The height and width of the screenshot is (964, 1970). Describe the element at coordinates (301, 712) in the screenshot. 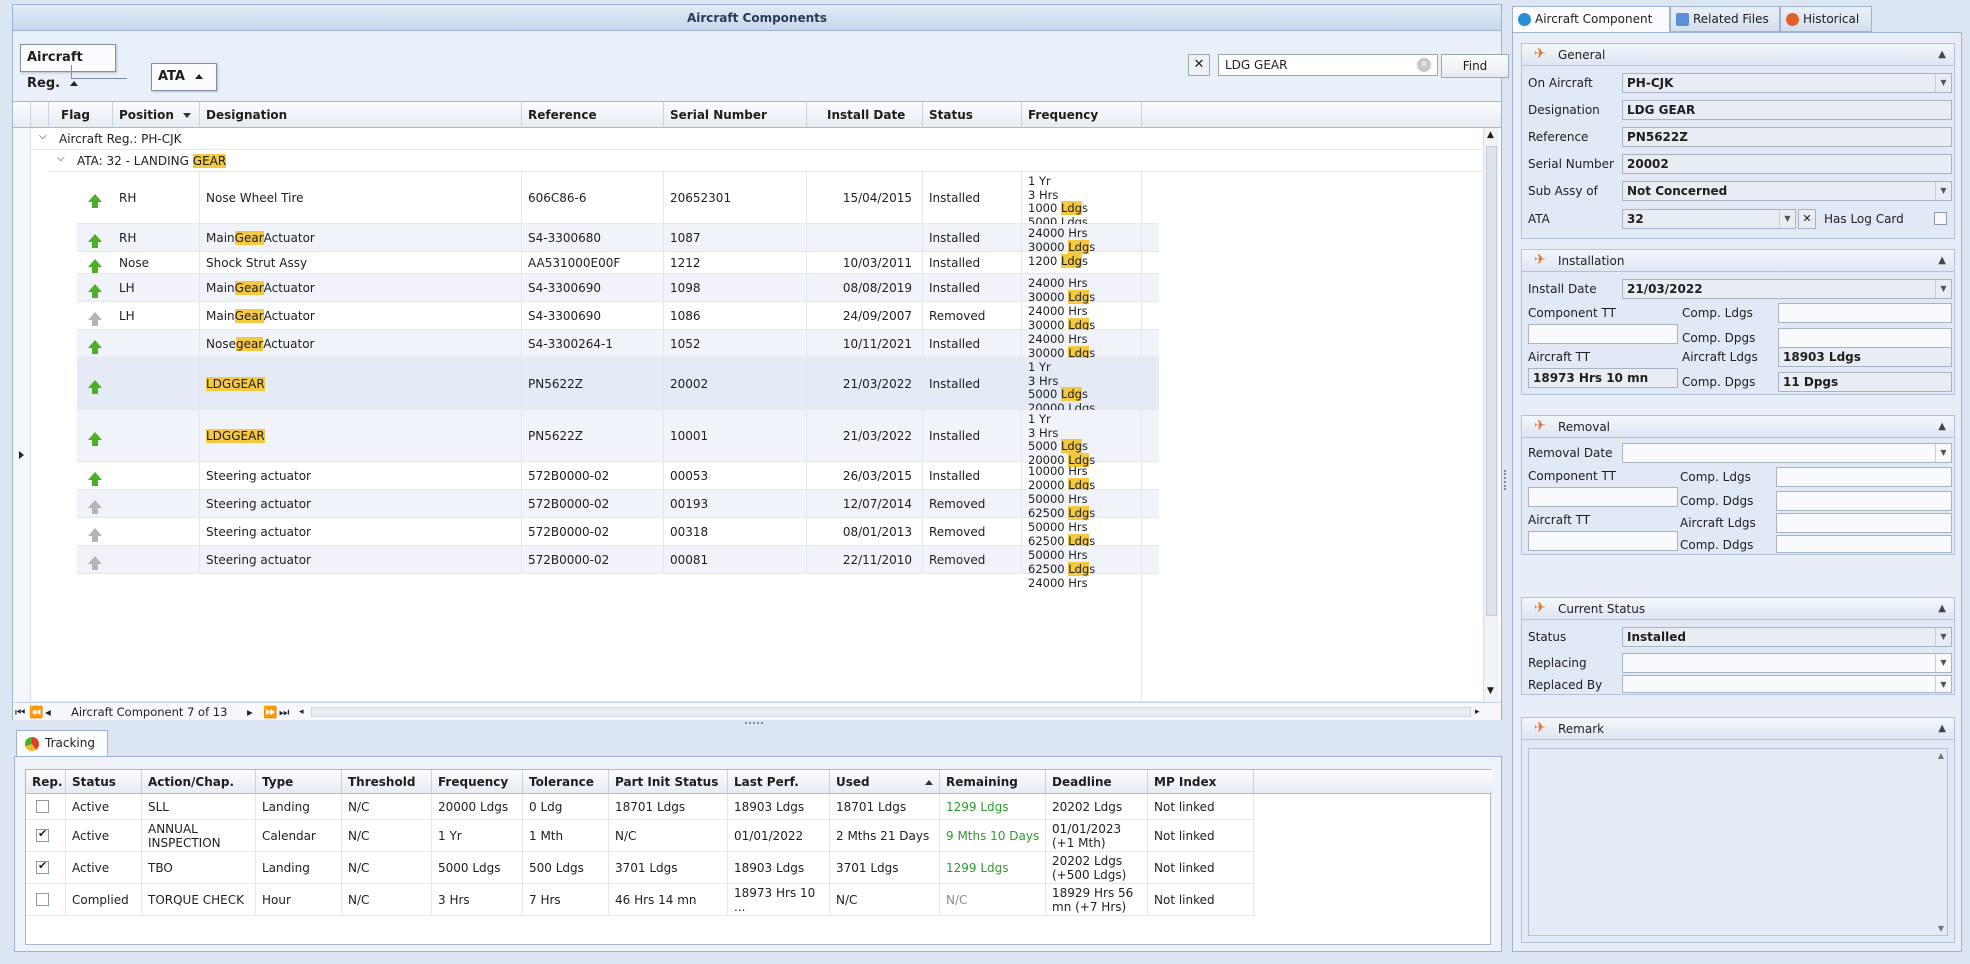

I see `scroll-left-icon: ◂` at that location.